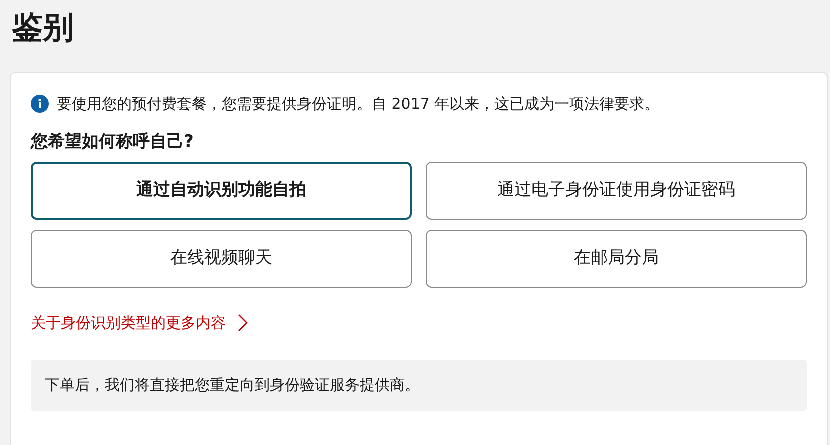 The height and width of the screenshot is (445, 830). Describe the element at coordinates (358, 104) in the screenshot. I see `notice-text: 要使用您的预付费套餐，您需要提供身份证明。自 2017 年以来，这已成为一项法律要求。` at that location.